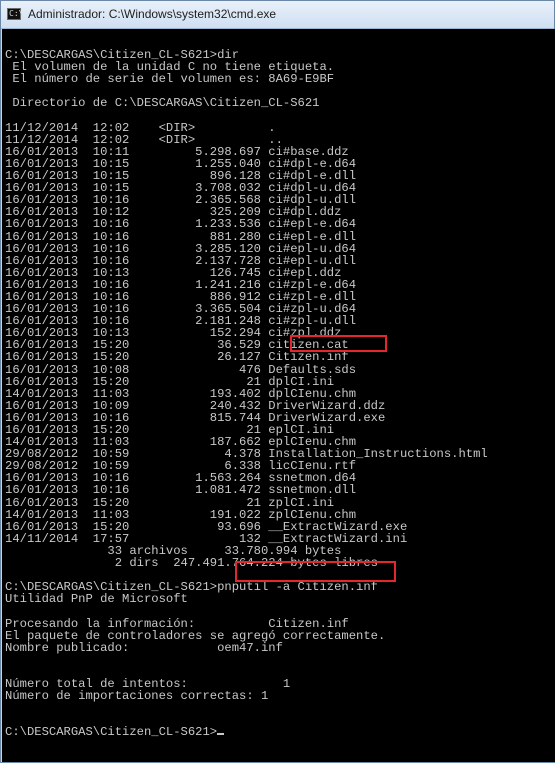 The image size is (555, 763). I want to click on console-line: Procesando la información: Citizen.inf, so click(177, 623).